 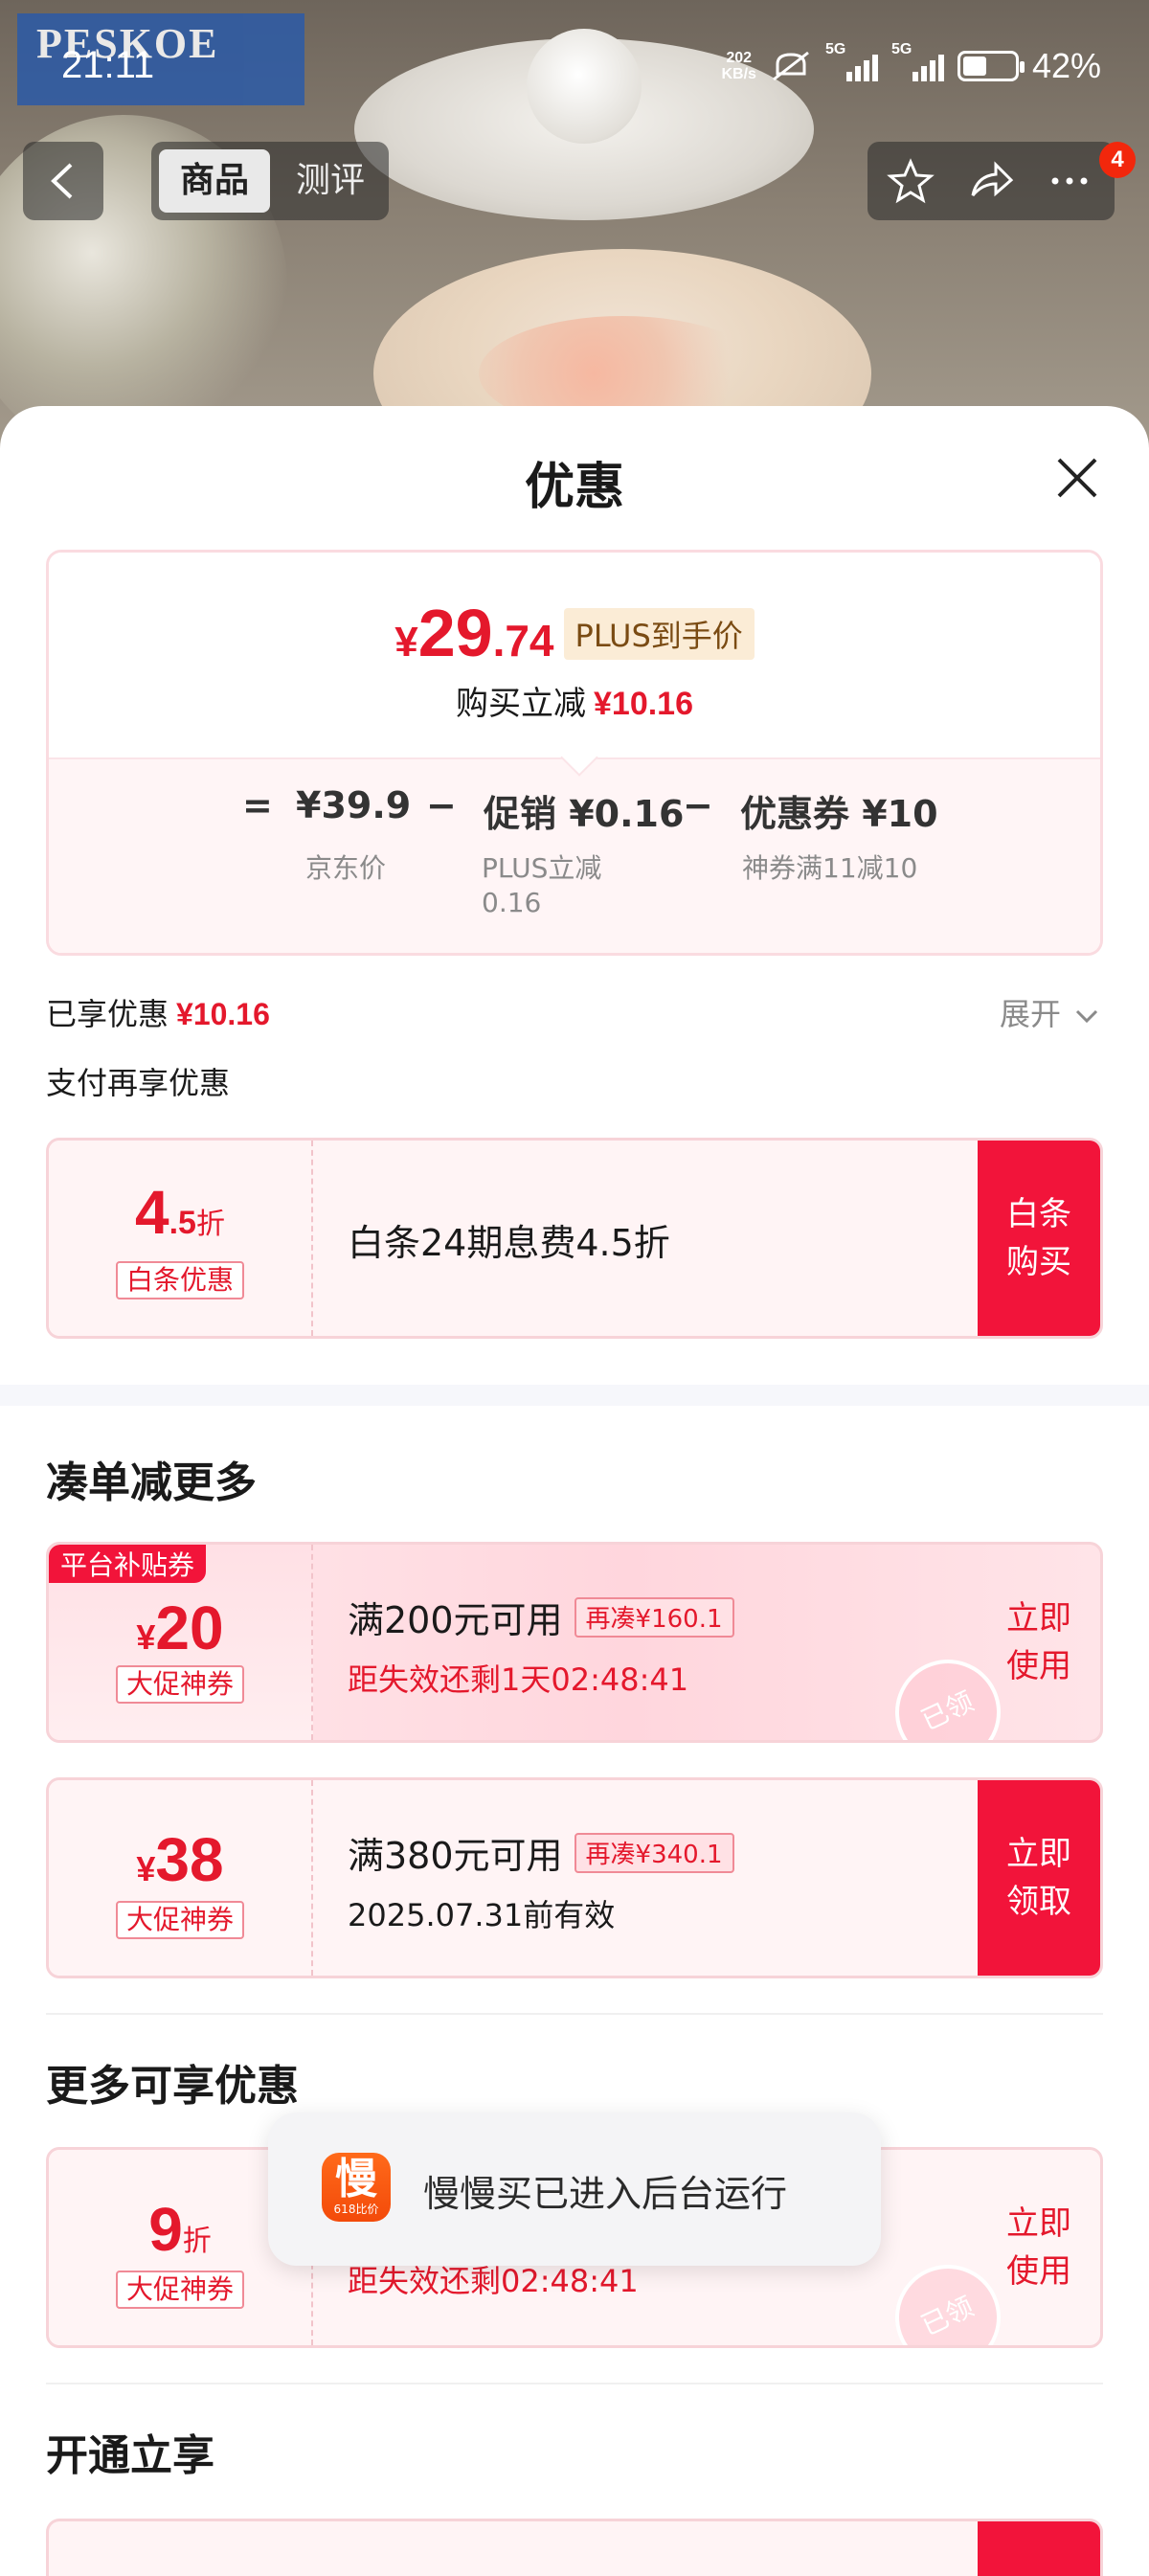 I want to click on coupon-title: 满380元可用 再凑¥340.1, so click(x=541, y=1852).